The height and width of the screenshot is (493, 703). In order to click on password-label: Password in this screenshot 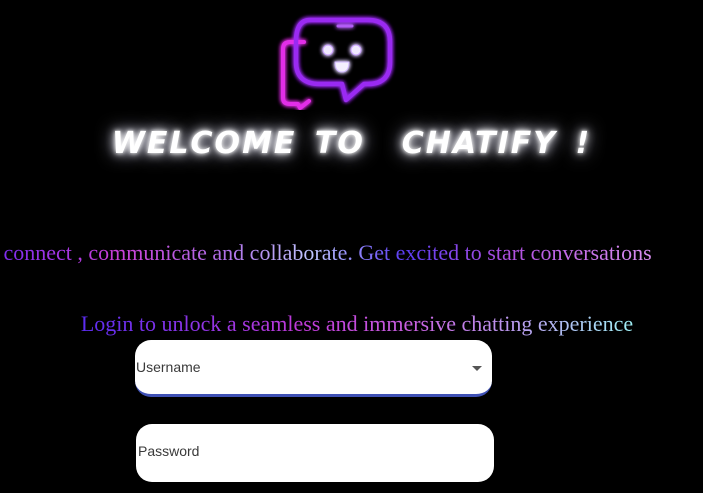, I will do `click(169, 451)`.